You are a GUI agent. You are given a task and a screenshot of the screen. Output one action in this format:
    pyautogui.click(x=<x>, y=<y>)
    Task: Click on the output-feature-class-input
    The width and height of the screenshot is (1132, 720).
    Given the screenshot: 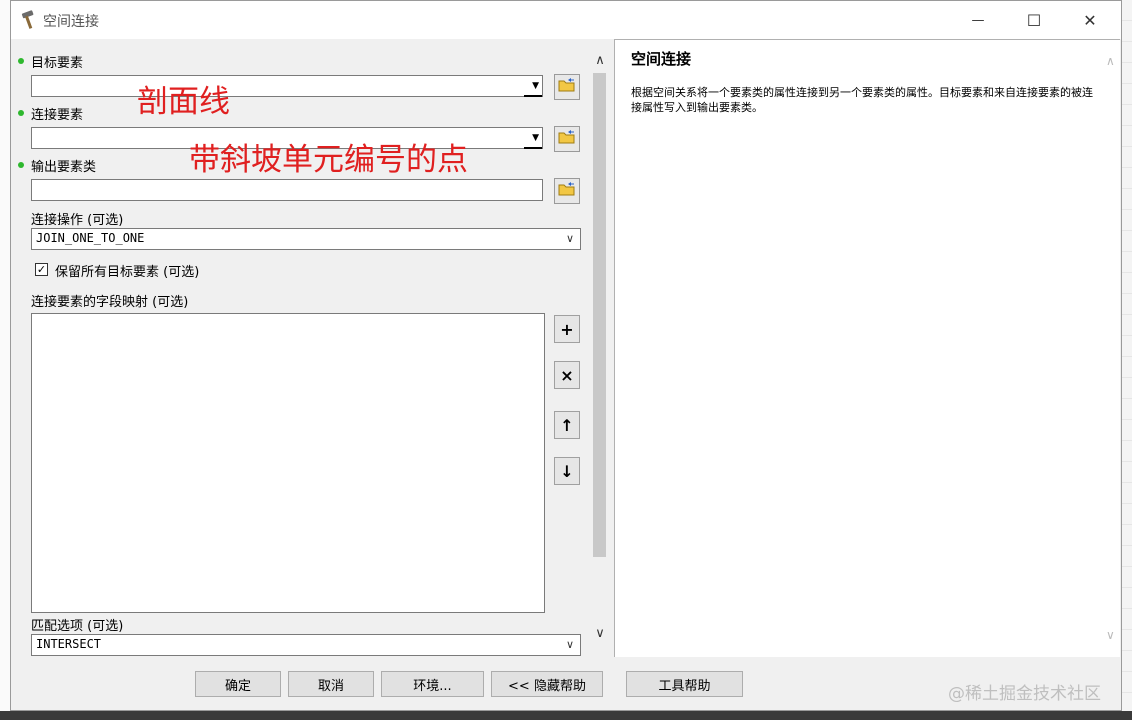 What is the action you would take?
    pyautogui.click(x=287, y=190)
    